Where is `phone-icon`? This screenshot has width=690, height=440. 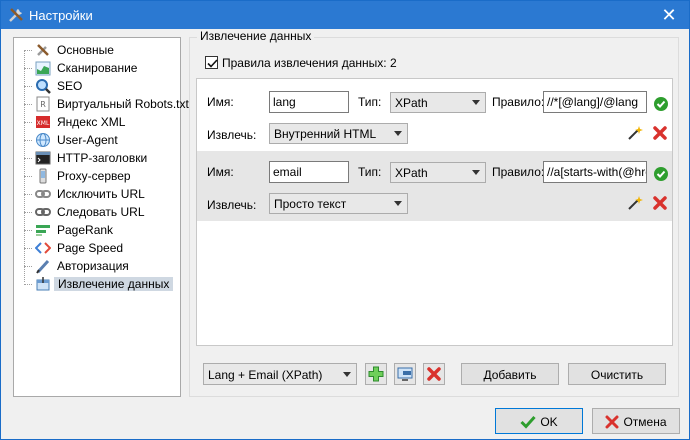 phone-icon is located at coordinates (43, 176).